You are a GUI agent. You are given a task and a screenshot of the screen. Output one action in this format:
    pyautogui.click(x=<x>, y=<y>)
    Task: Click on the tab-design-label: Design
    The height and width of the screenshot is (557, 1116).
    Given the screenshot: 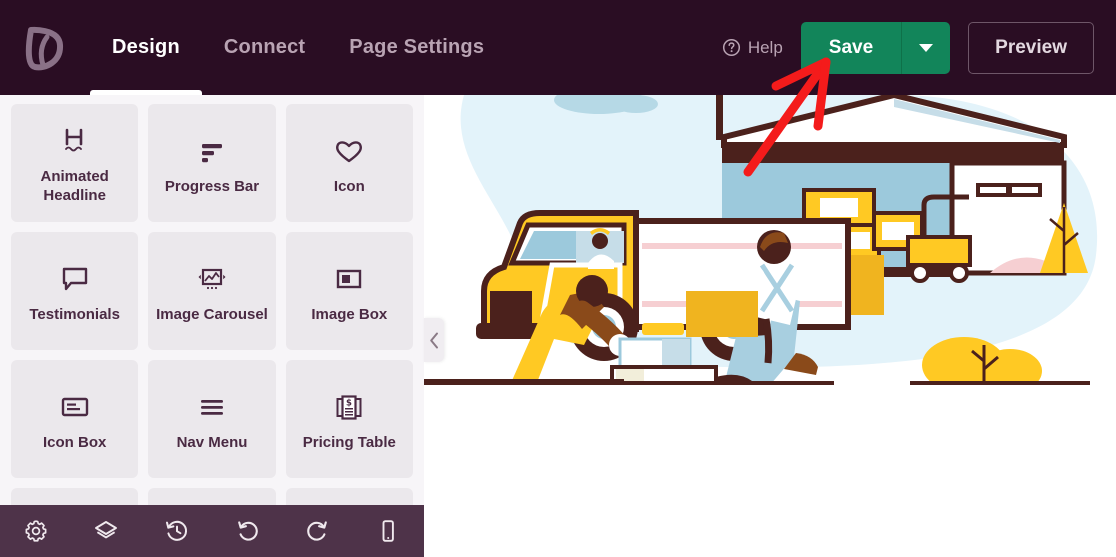 What is the action you would take?
    pyautogui.click(x=146, y=47)
    